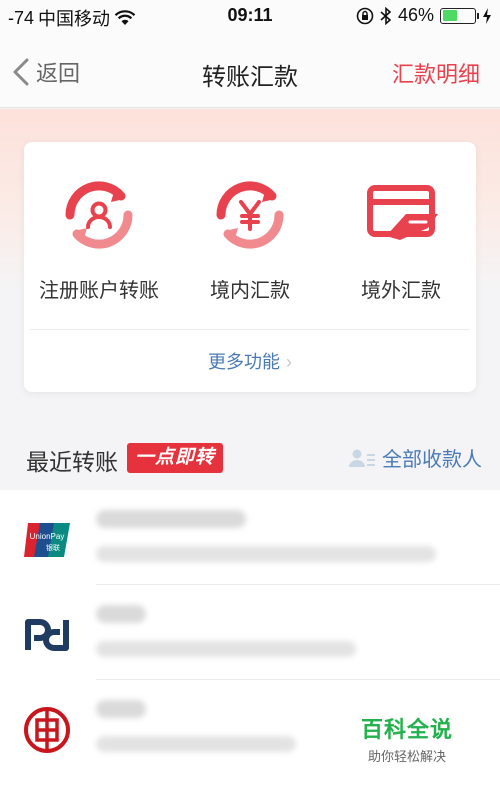 The width and height of the screenshot is (500, 789). Describe the element at coordinates (250, 460) in the screenshot. I see `recent-transfers-header: 最近转账 一点即转 全部收款人` at that location.